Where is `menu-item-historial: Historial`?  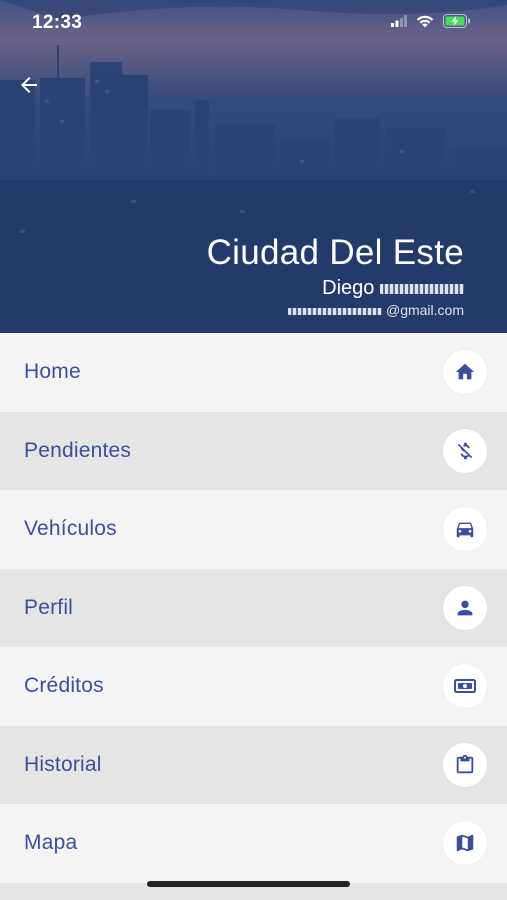 menu-item-historial: Historial is located at coordinates (253, 764).